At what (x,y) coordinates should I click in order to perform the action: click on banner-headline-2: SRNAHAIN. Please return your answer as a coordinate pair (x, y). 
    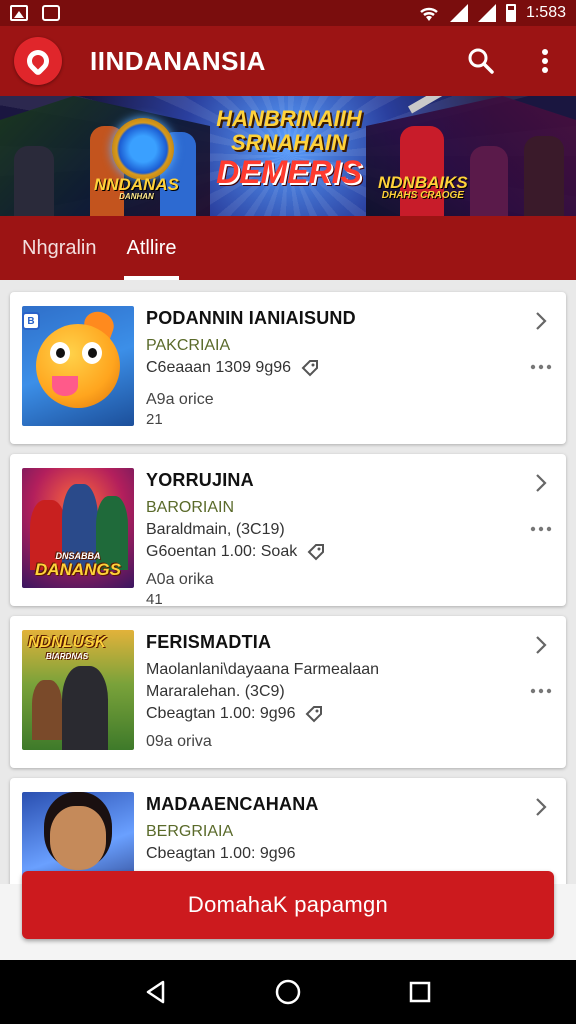
    Looking at the image, I should click on (289, 142).